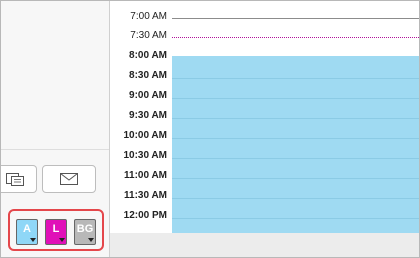 The image size is (420, 258). Describe the element at coordinates (148, 75) in the screenshot. I see `time-label: 8:30 AM` at that location.